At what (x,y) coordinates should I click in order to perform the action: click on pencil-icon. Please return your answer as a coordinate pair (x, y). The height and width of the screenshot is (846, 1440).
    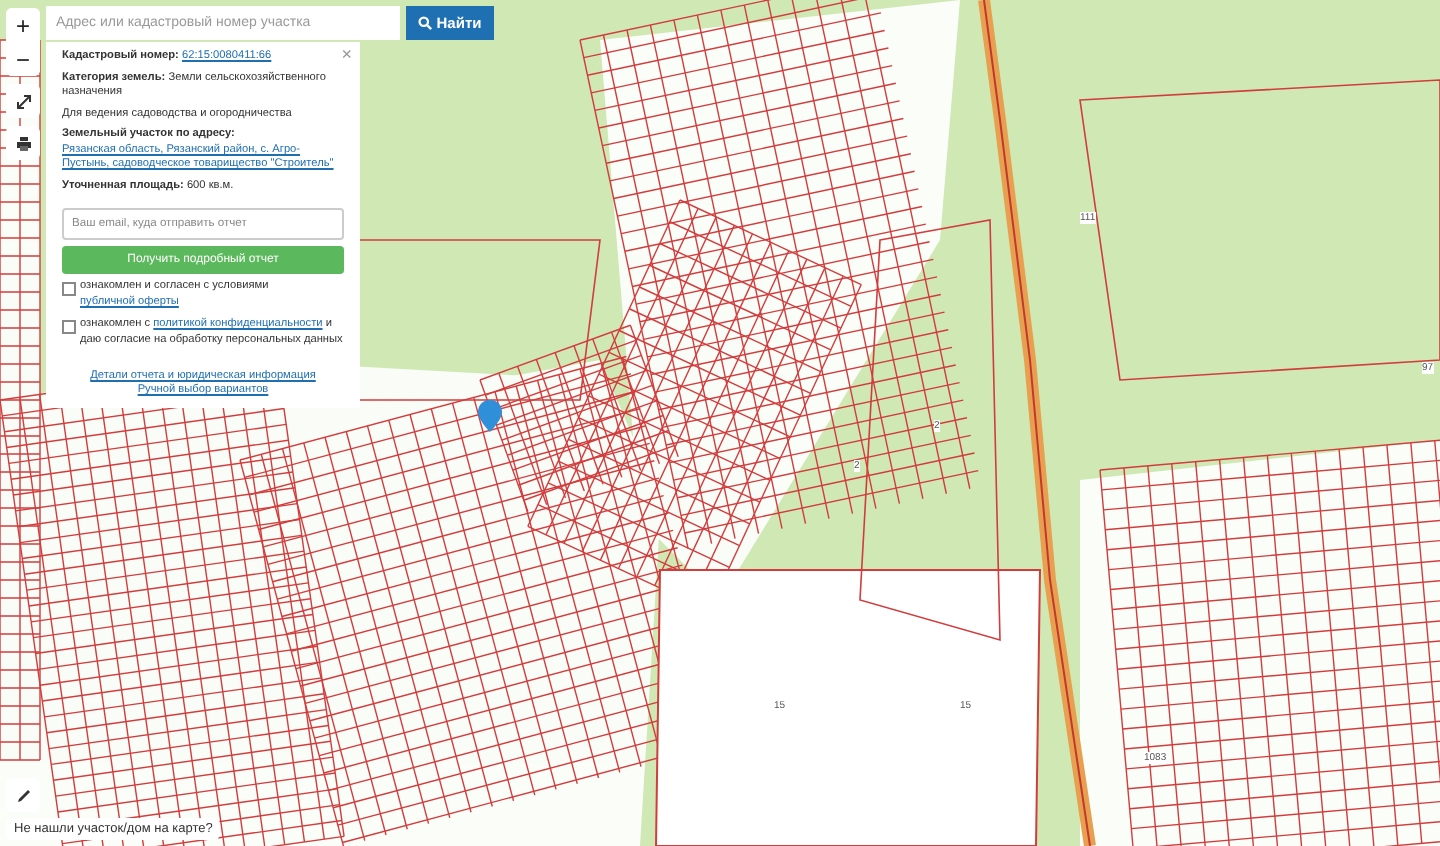
    Looking at the image, I should click on (23, 795).